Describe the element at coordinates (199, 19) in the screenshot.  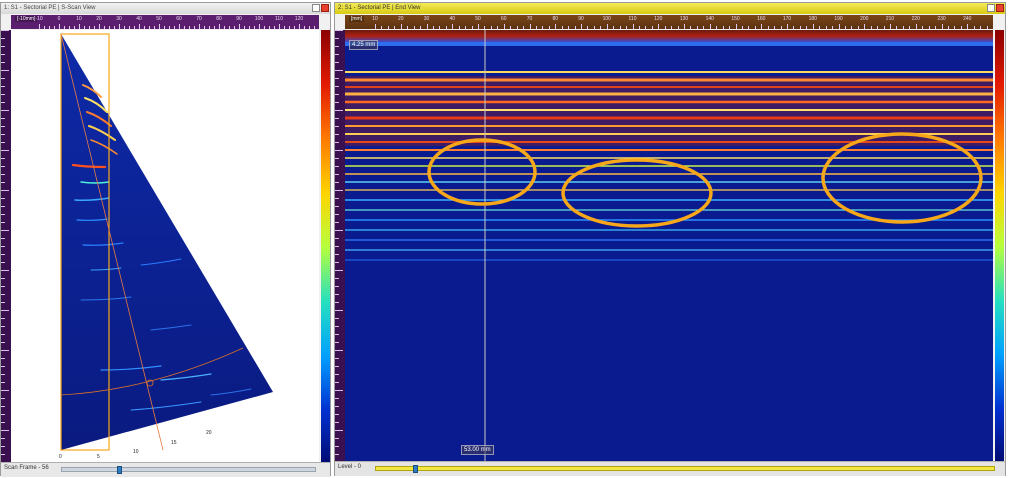
I see `ruler-tick-label: 70` at that location.